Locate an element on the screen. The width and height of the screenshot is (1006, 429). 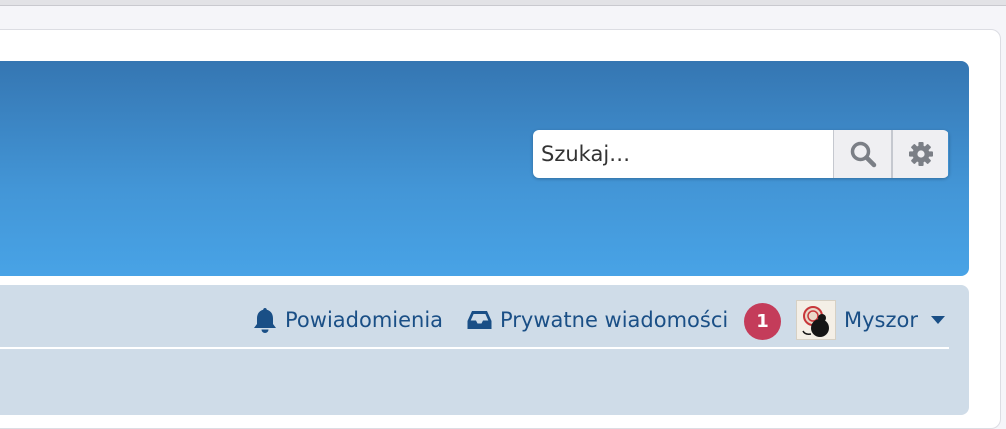
advanced-search-button is located at coordinates (919, 154).